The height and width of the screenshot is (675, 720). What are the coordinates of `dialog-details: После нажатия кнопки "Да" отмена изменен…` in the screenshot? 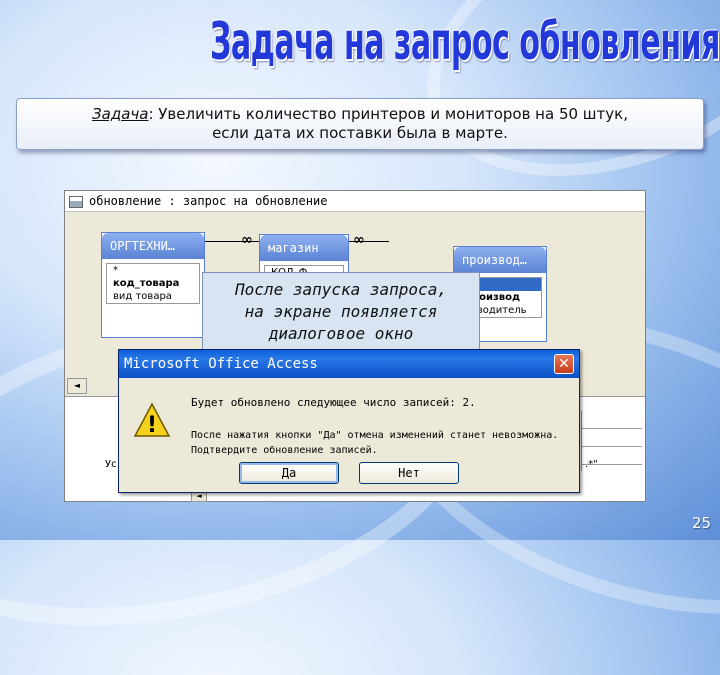 It's located at (381, 443).